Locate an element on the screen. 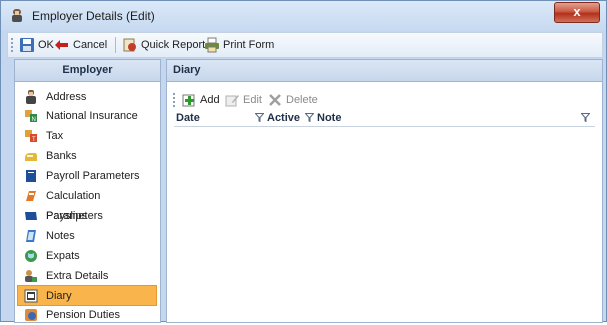  employer-panel-header: Employer is located at coordinates (87, 71).